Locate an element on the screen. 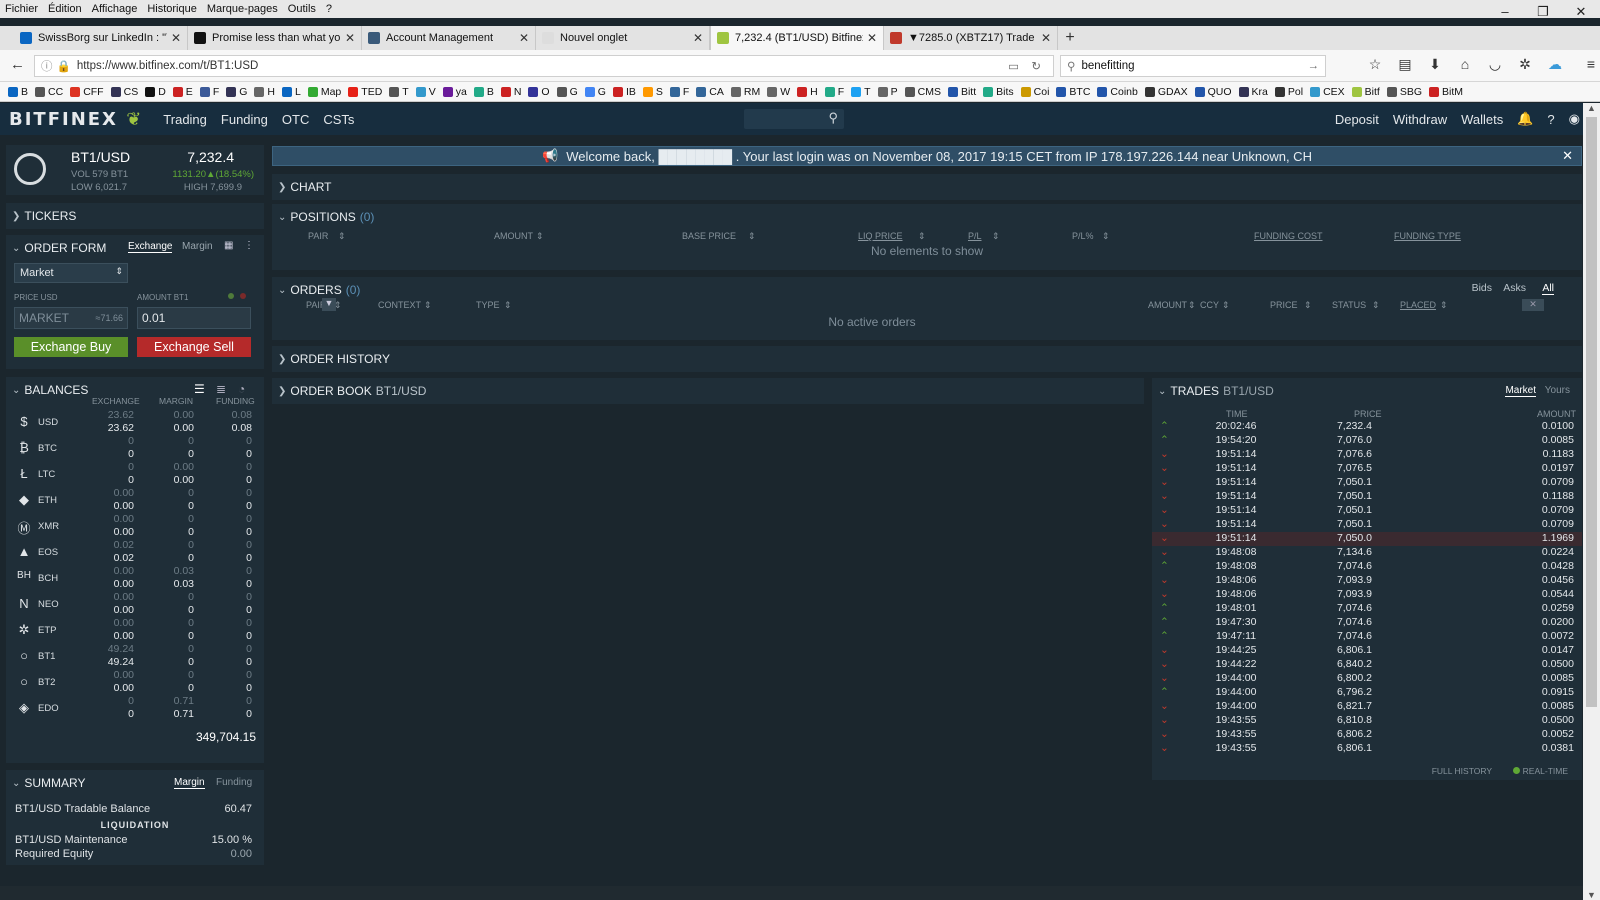  bookmark-item: Pol is located at coordinates (1288, 92).